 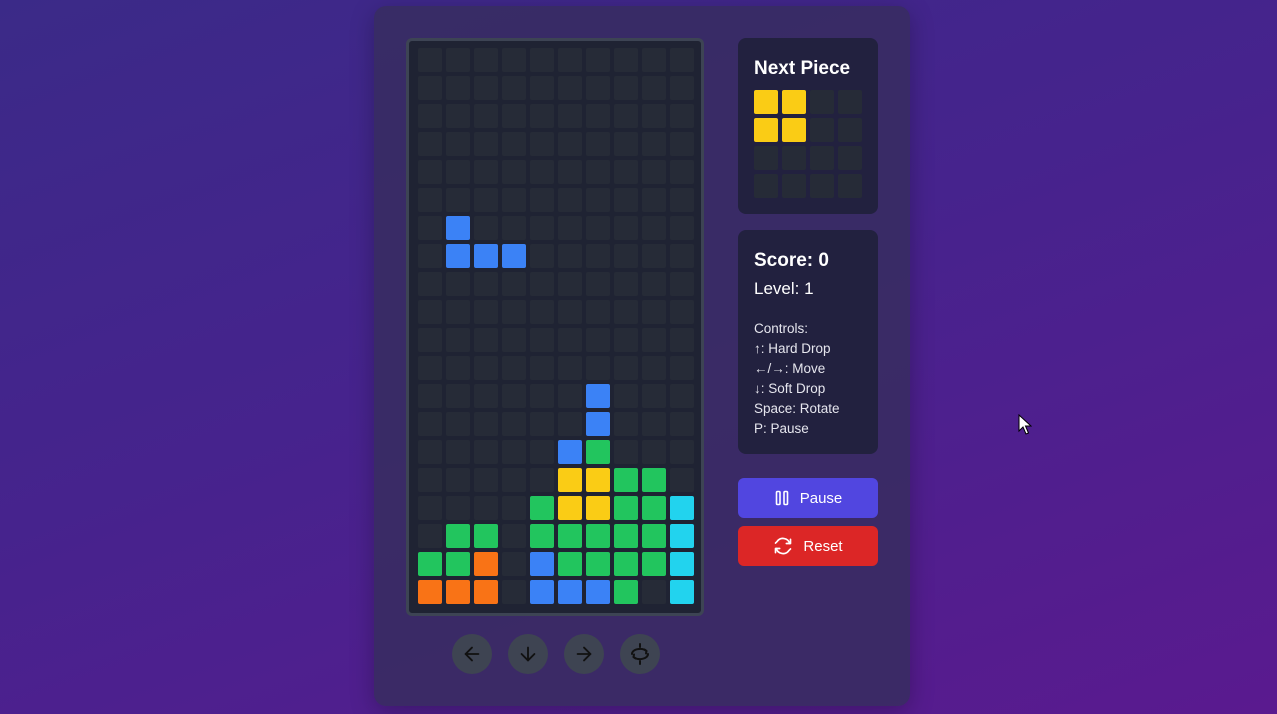 What do you see at coordinates (781, 328) in the screenshot?
I see `controls-heading: Controls:` at bounding box center [781, 328].